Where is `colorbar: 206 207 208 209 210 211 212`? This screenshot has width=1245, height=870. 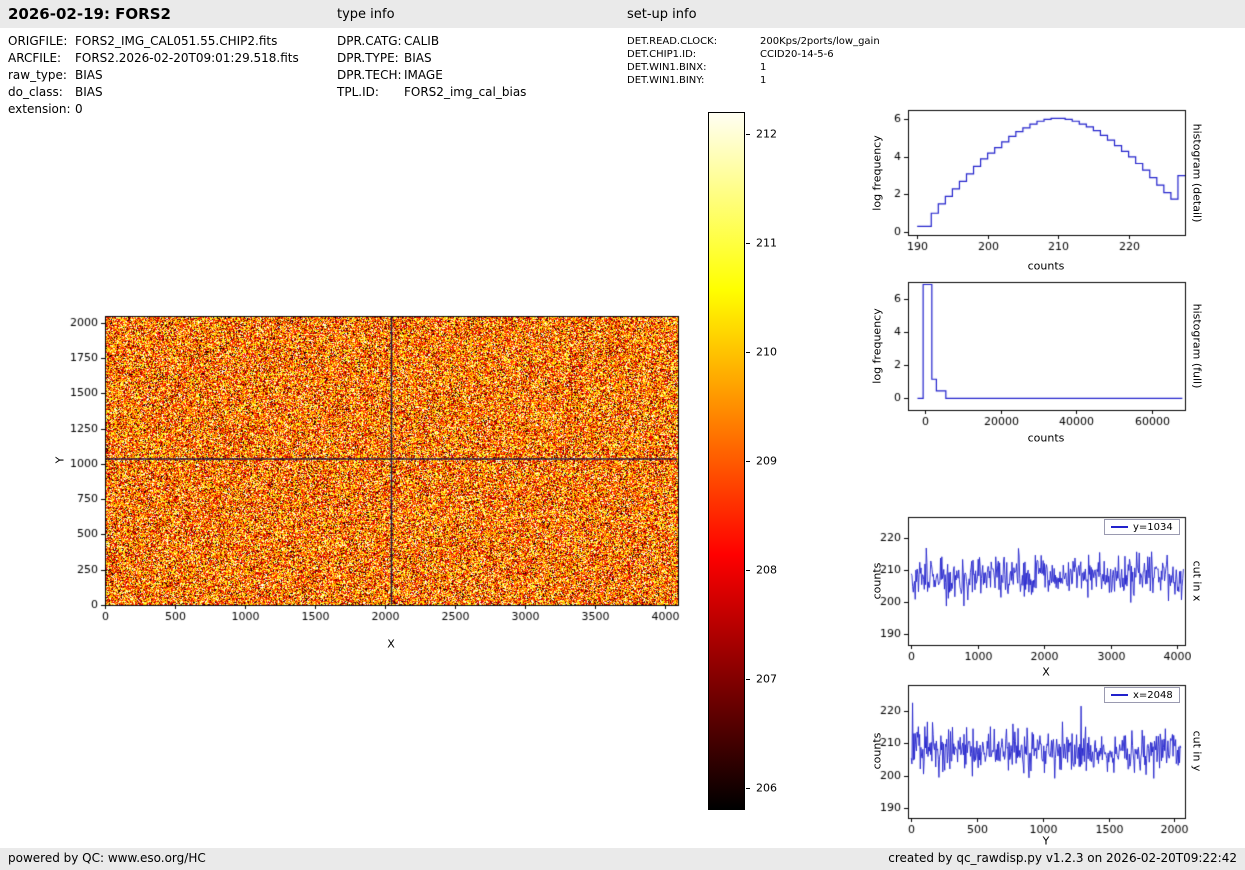
colorbar: 206 207 208 209 210 211 212 is located at coordinates (742, 461).